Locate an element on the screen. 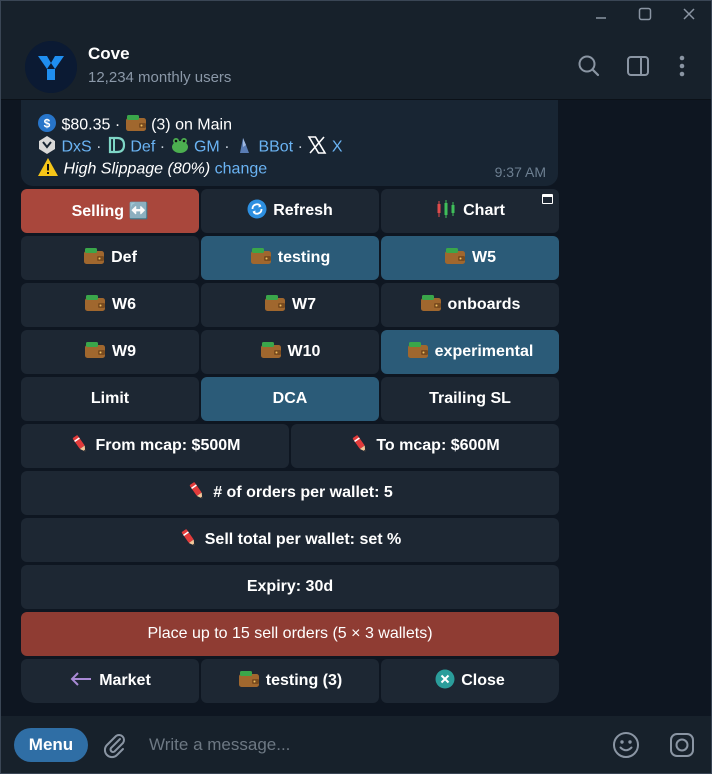 The image size is (712, 774). message-time: 9:37 AM is located at coordinates (520, 172).